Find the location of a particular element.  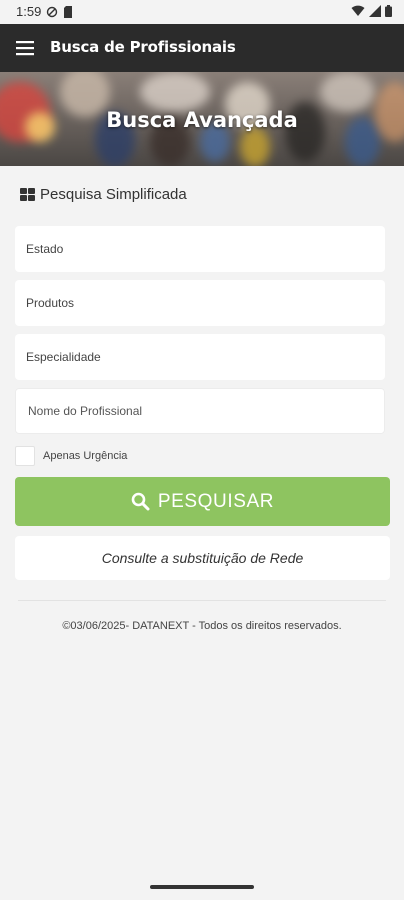

estado-select: Estado is located at coordinates (200, 249).